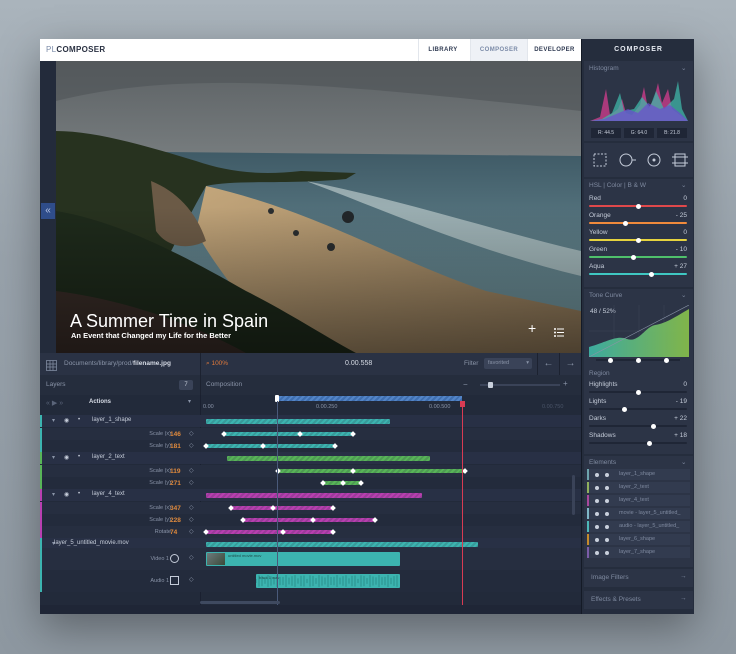  What do you see at coordinates (600, 160) in the screenshot?
I see `crop-icon` at bounding box center [600, 160].